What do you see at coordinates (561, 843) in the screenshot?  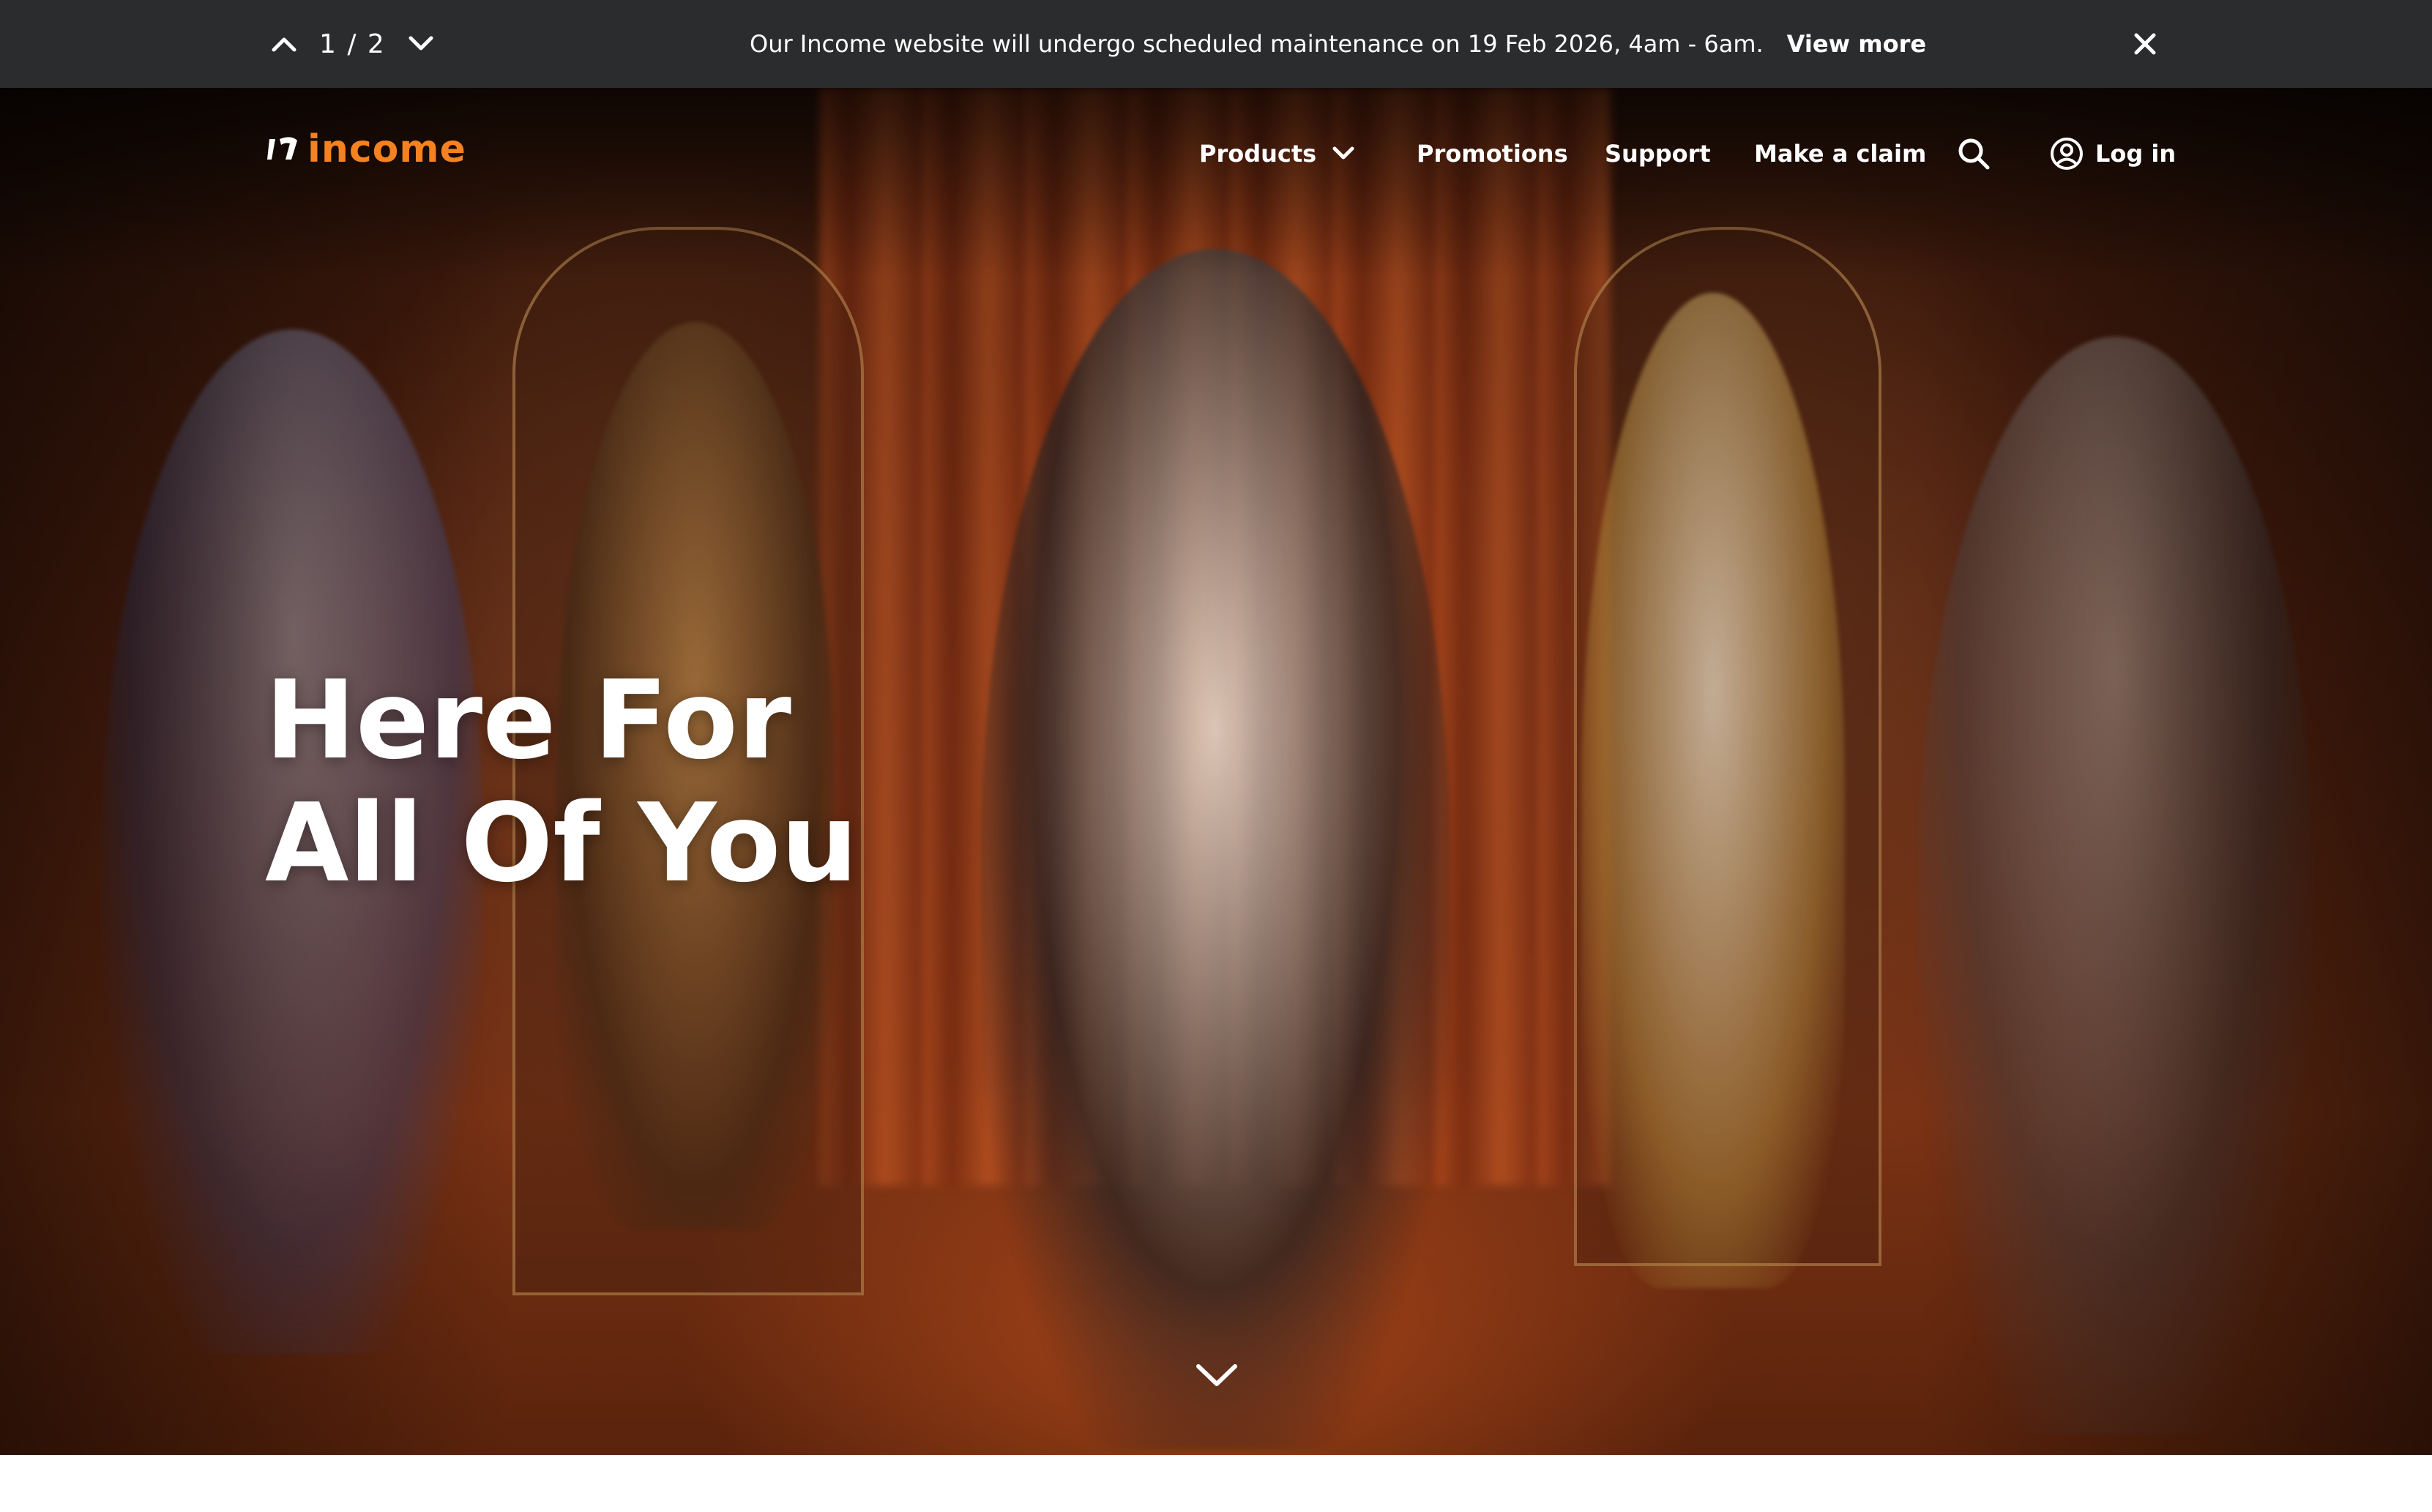 I see `hero-headline-line2: All Of You` at bounding box center [561, 843].